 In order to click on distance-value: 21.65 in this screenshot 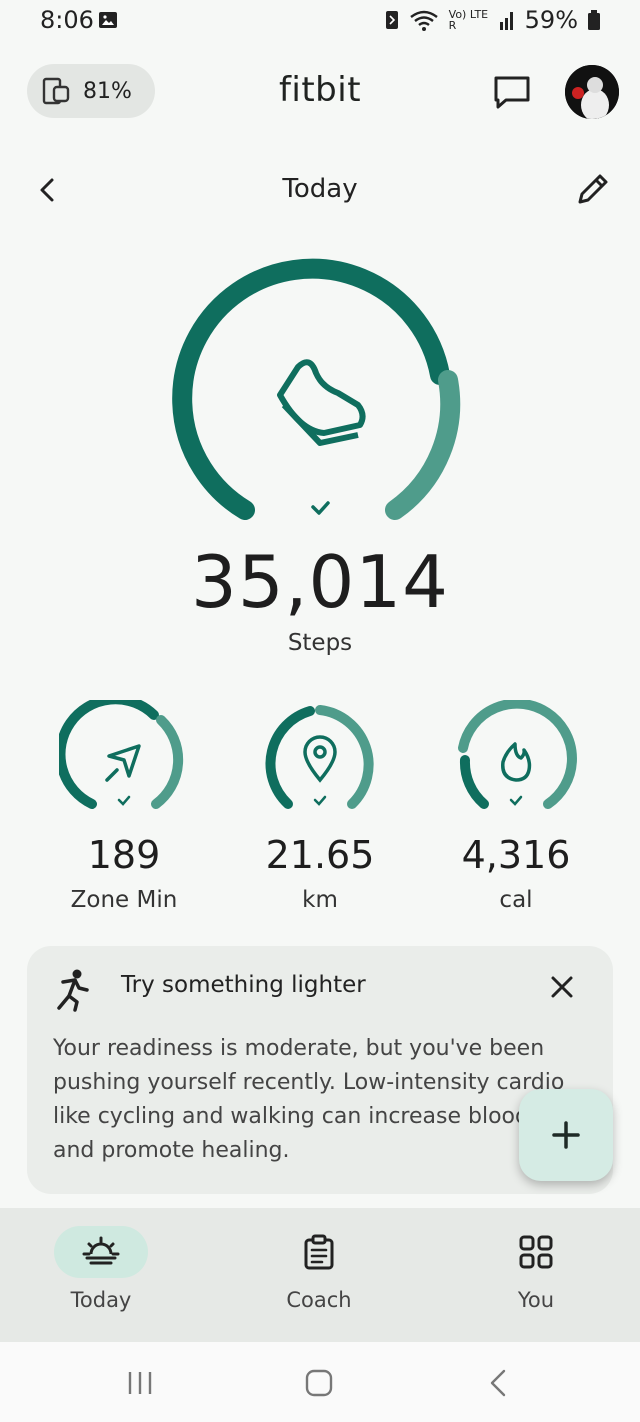, I will do `click(320, 855)`.